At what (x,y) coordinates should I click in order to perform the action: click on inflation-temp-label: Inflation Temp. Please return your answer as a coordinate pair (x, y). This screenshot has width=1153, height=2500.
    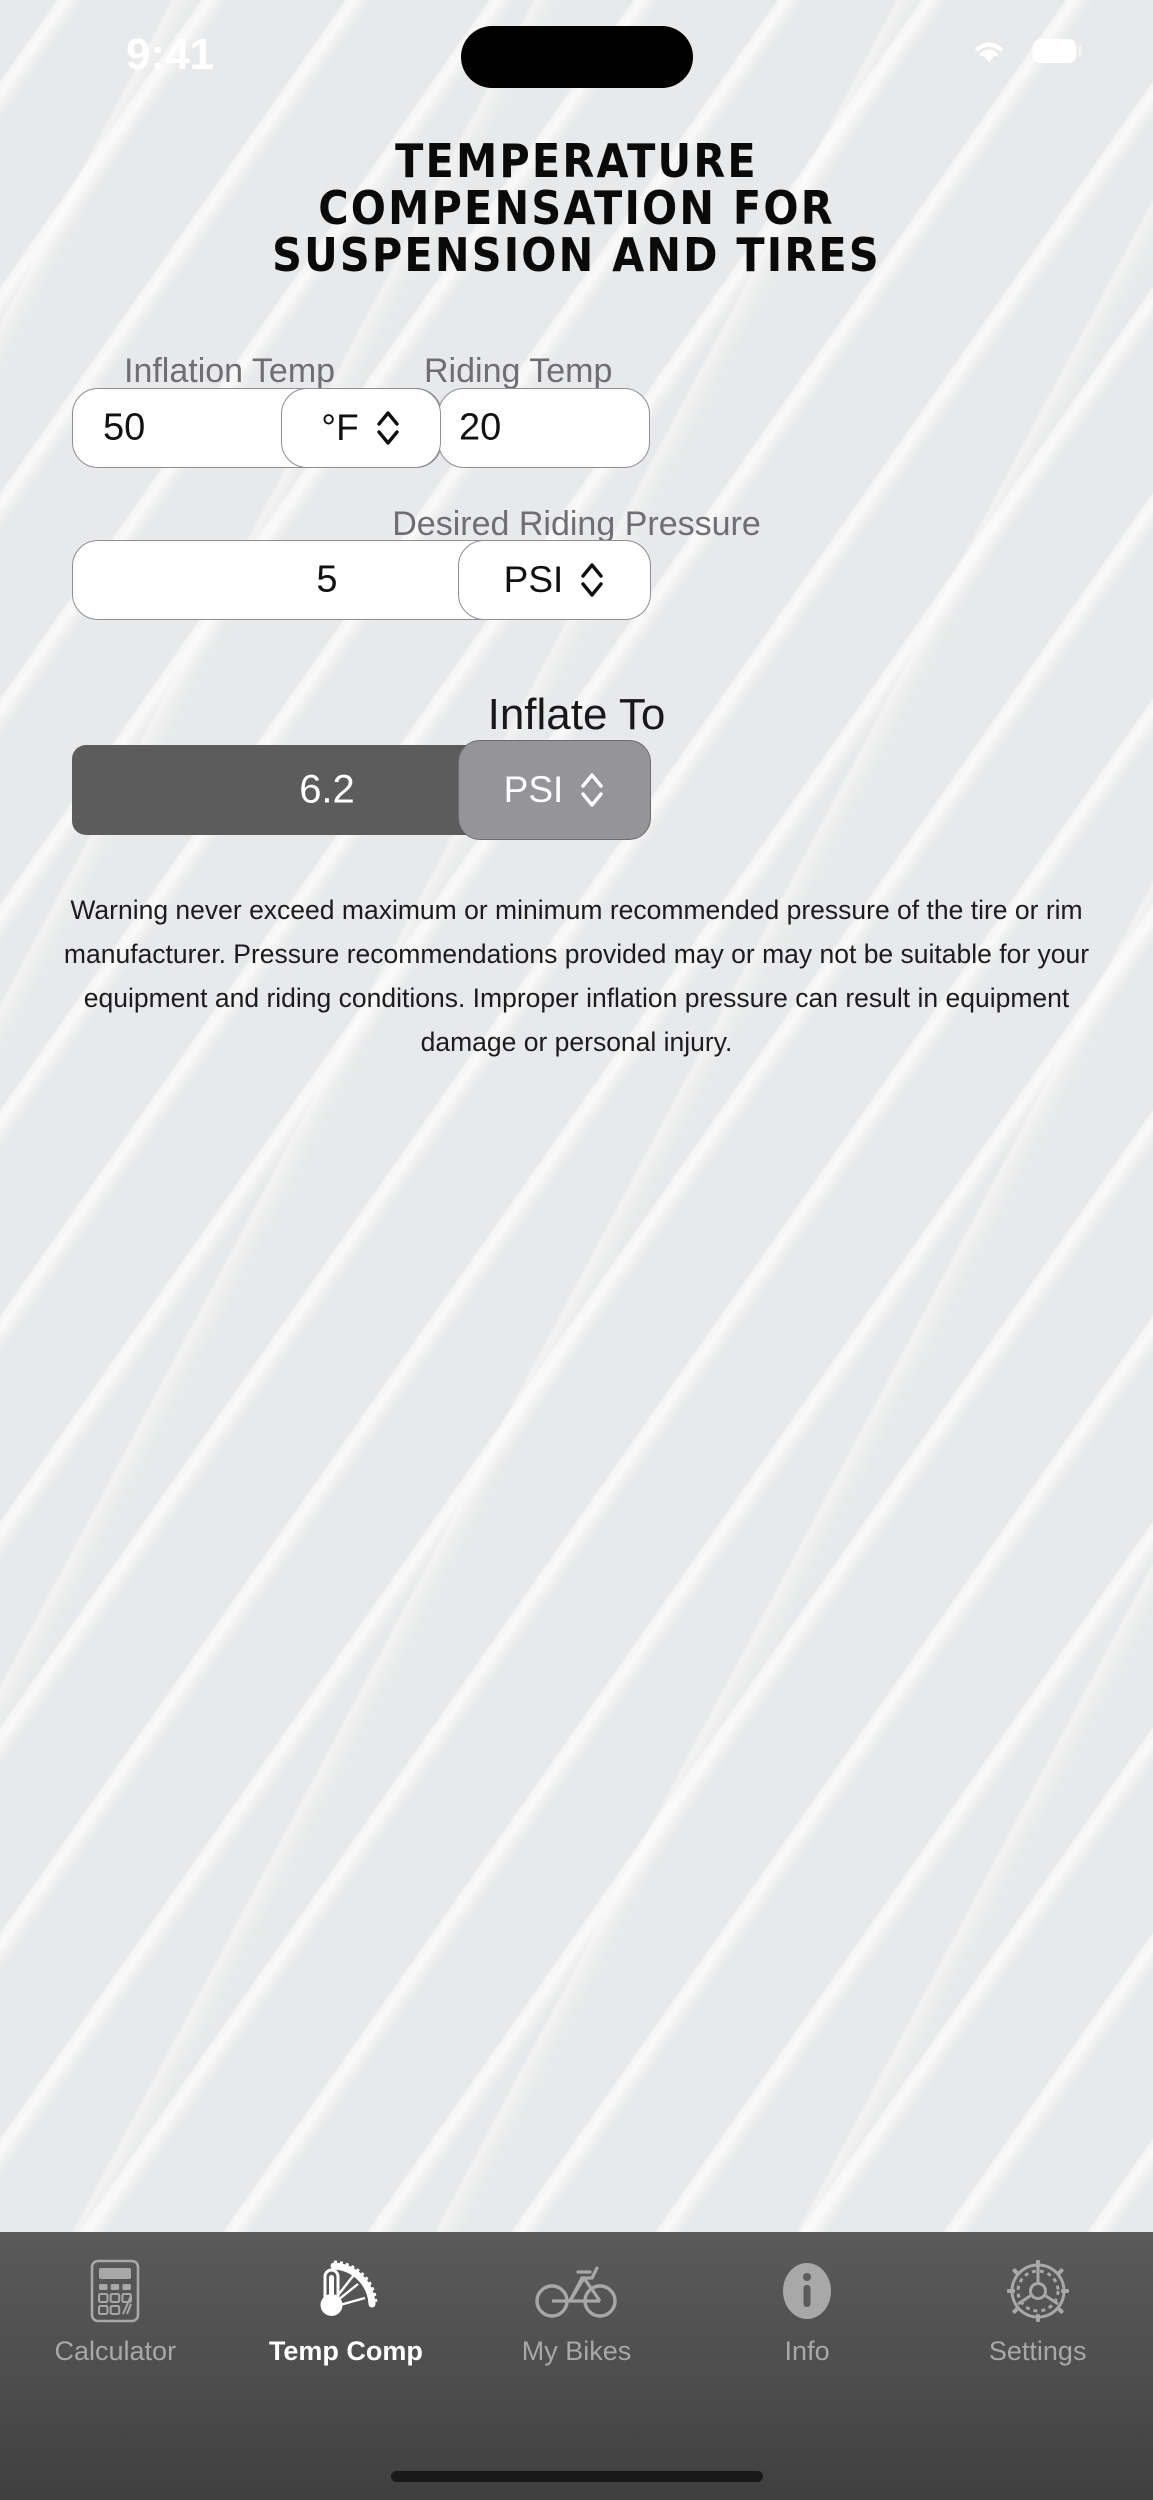
    Looking at the image, I should click on (230, 371).